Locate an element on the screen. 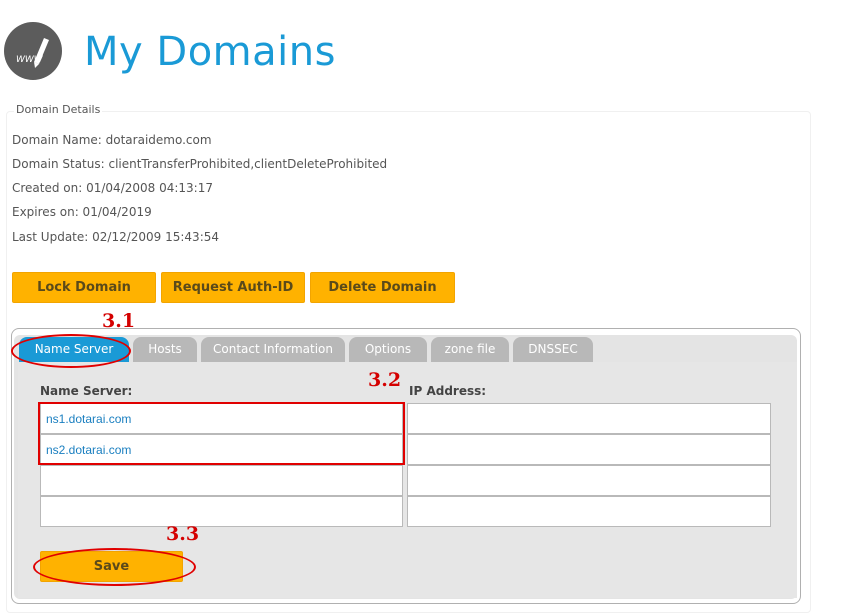 Image resolution: width=845 pixels, height=613 pixels. annotation-3-1: 3.1 is located at coordinates (119, 321).